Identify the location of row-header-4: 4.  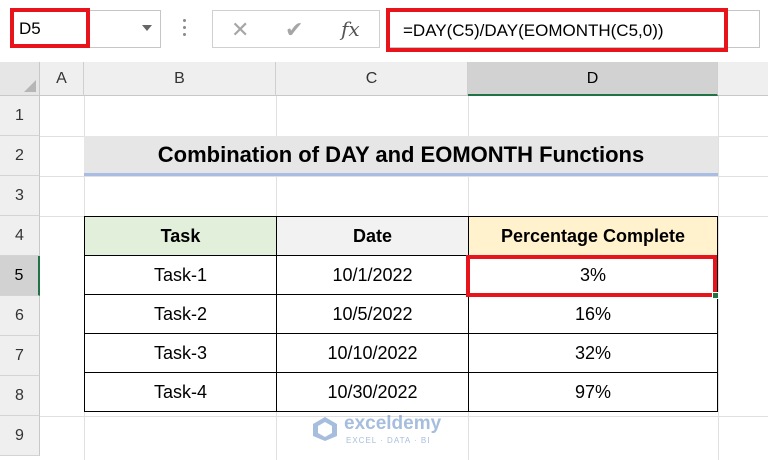
(20, 236).